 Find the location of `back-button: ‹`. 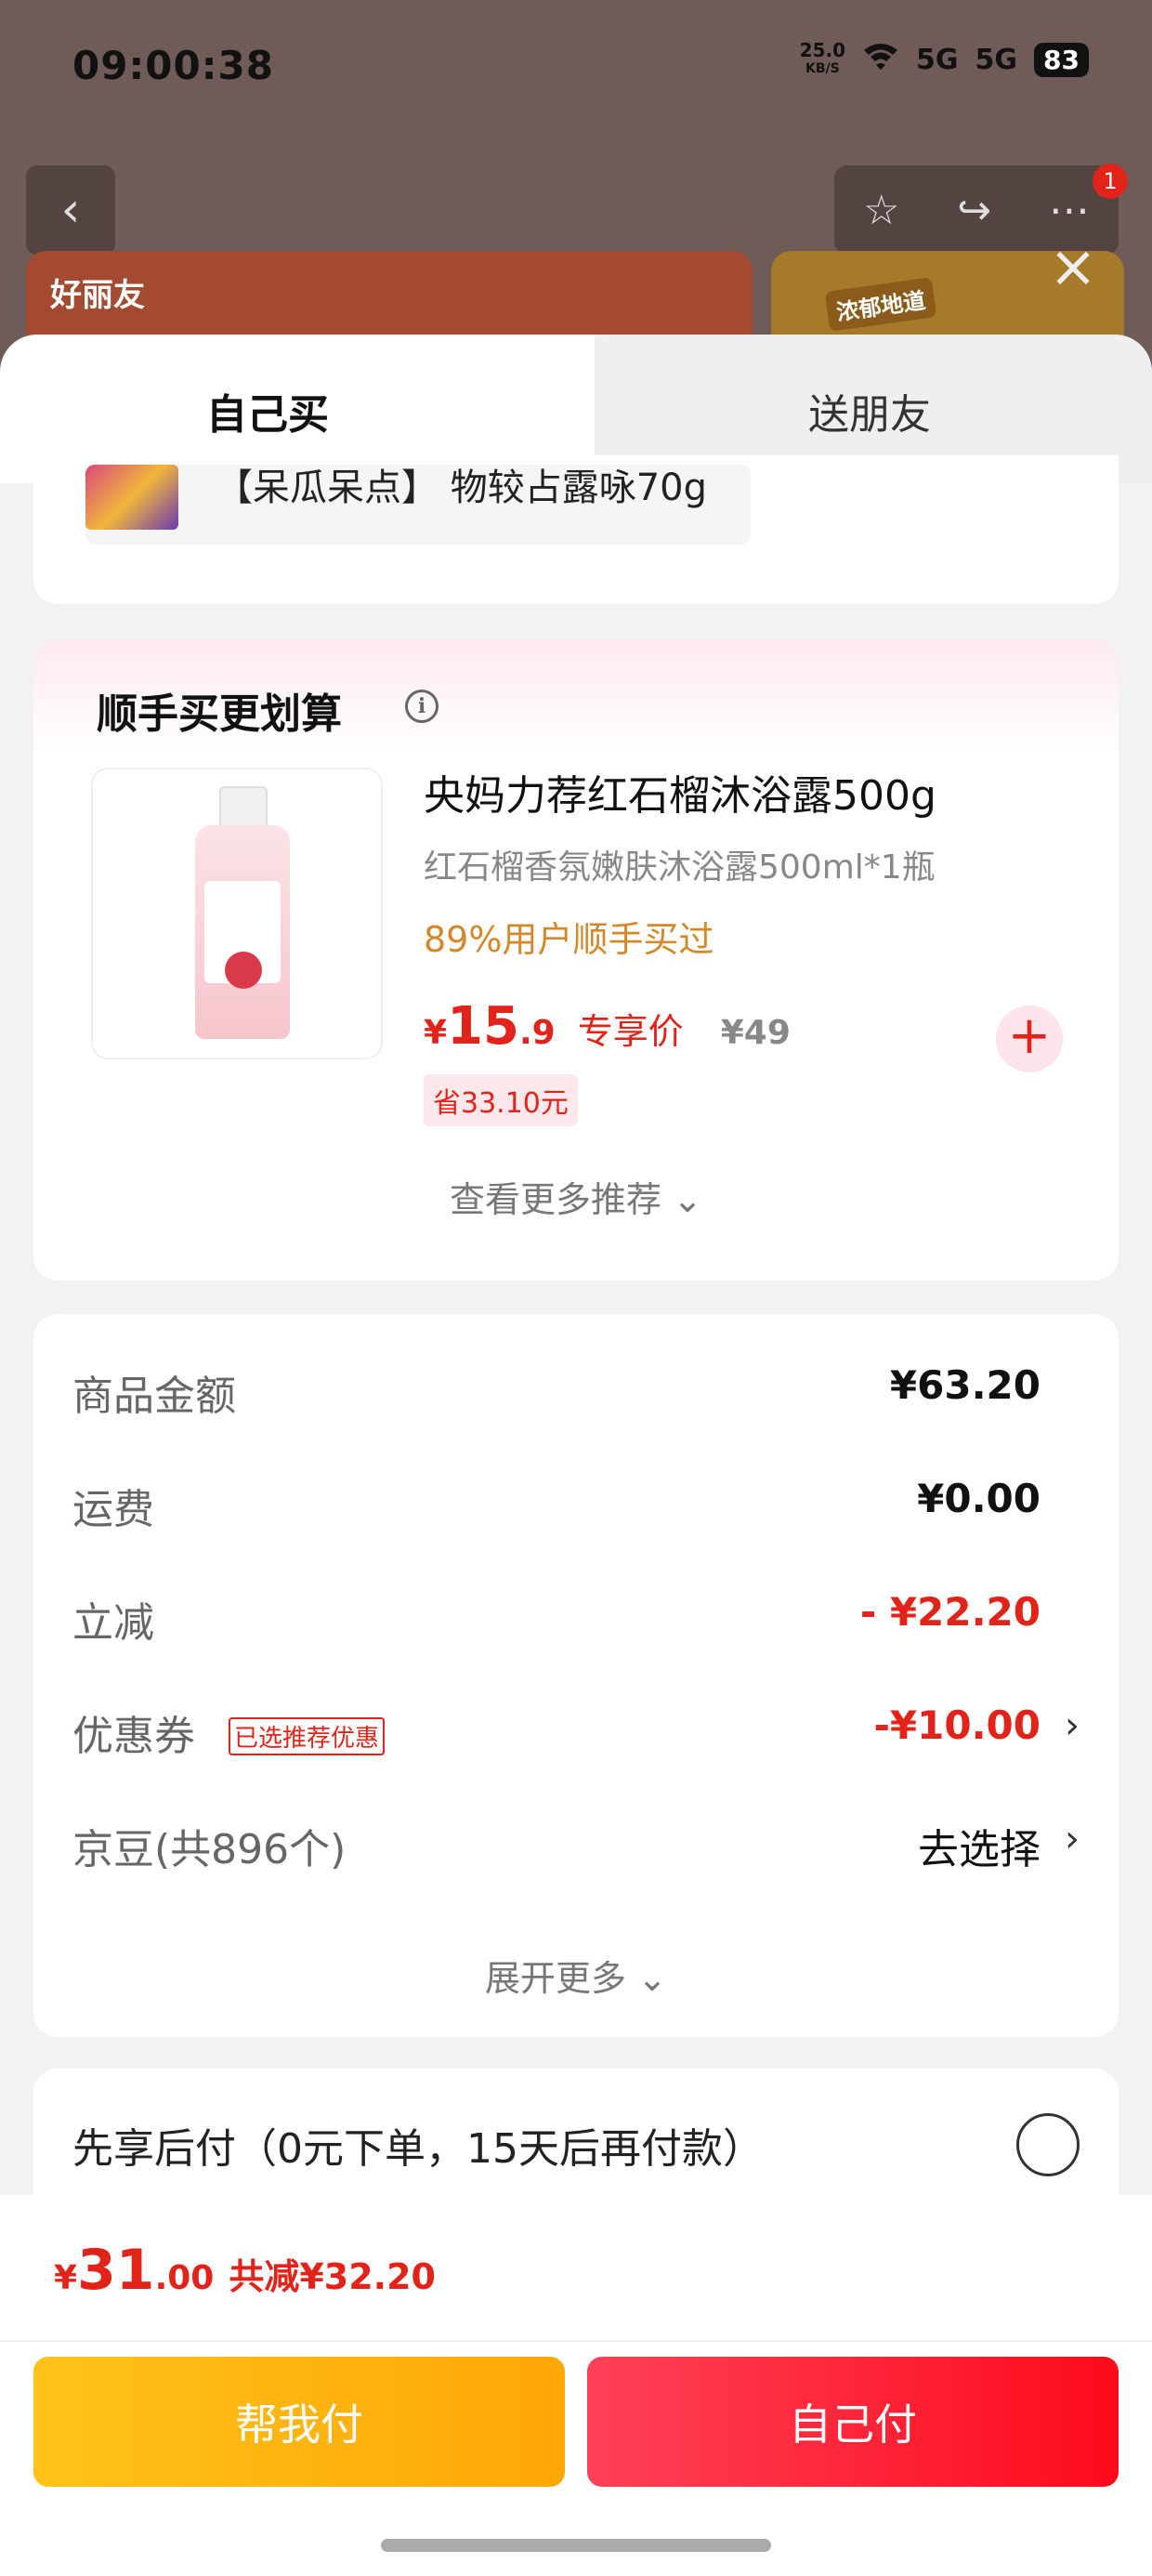

back-button: ‹ is located at coordinates (70, 210).